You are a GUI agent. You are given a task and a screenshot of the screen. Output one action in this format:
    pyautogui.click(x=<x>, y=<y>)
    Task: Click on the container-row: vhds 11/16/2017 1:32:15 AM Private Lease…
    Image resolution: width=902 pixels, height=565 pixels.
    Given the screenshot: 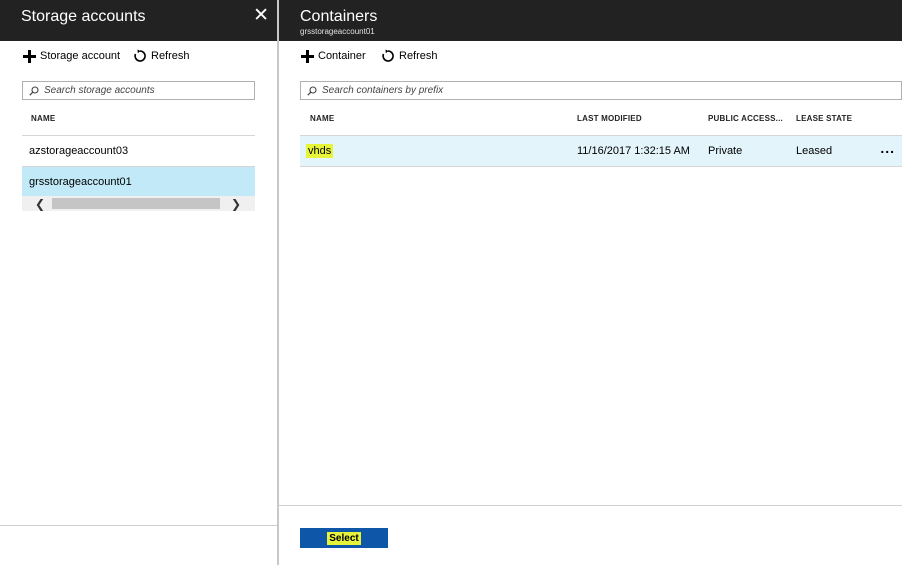 What is the action you would take?
    pyautogui.click(x=601, y=151)
    